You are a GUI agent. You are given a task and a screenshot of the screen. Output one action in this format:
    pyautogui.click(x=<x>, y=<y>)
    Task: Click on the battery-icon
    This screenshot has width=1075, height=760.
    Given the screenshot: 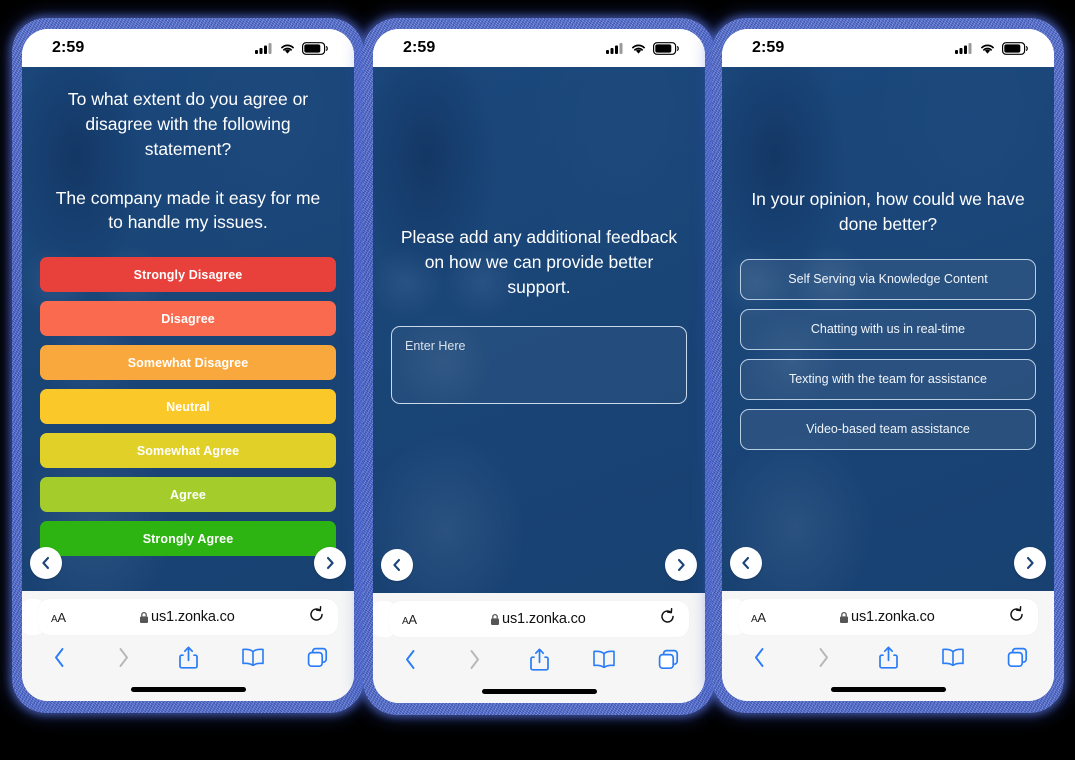 What is the action you would take?
    pyautogui.click(x=1015, y=48)
    